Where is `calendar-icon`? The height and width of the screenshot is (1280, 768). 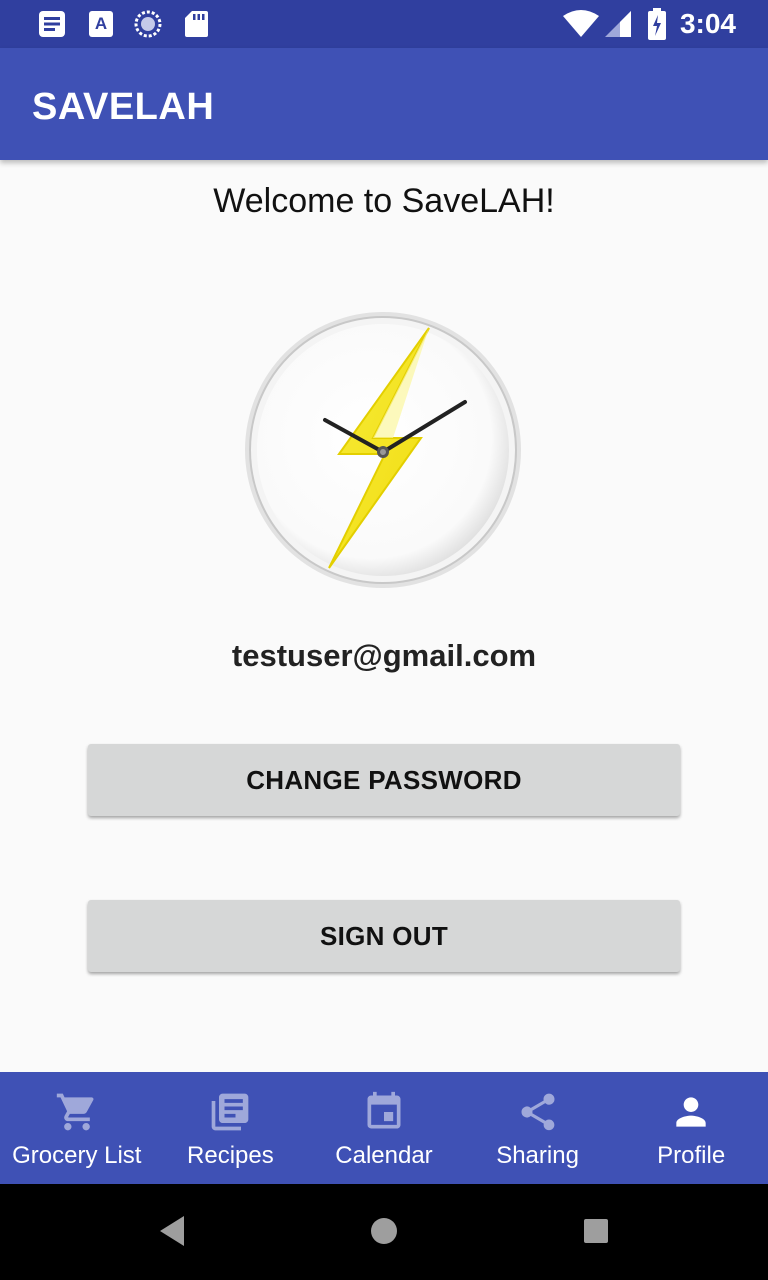
calendar-icon is located at coordinates (384, 1110).